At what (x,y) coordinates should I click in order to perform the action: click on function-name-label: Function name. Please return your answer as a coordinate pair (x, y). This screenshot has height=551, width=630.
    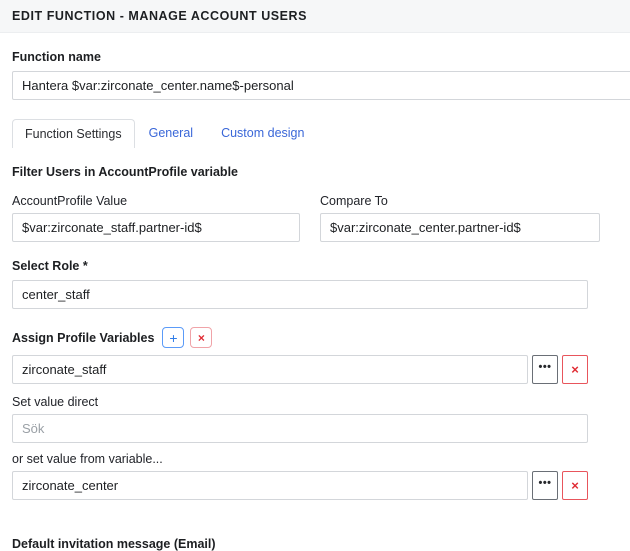
    Looking at the image, I should click on (56, 57).